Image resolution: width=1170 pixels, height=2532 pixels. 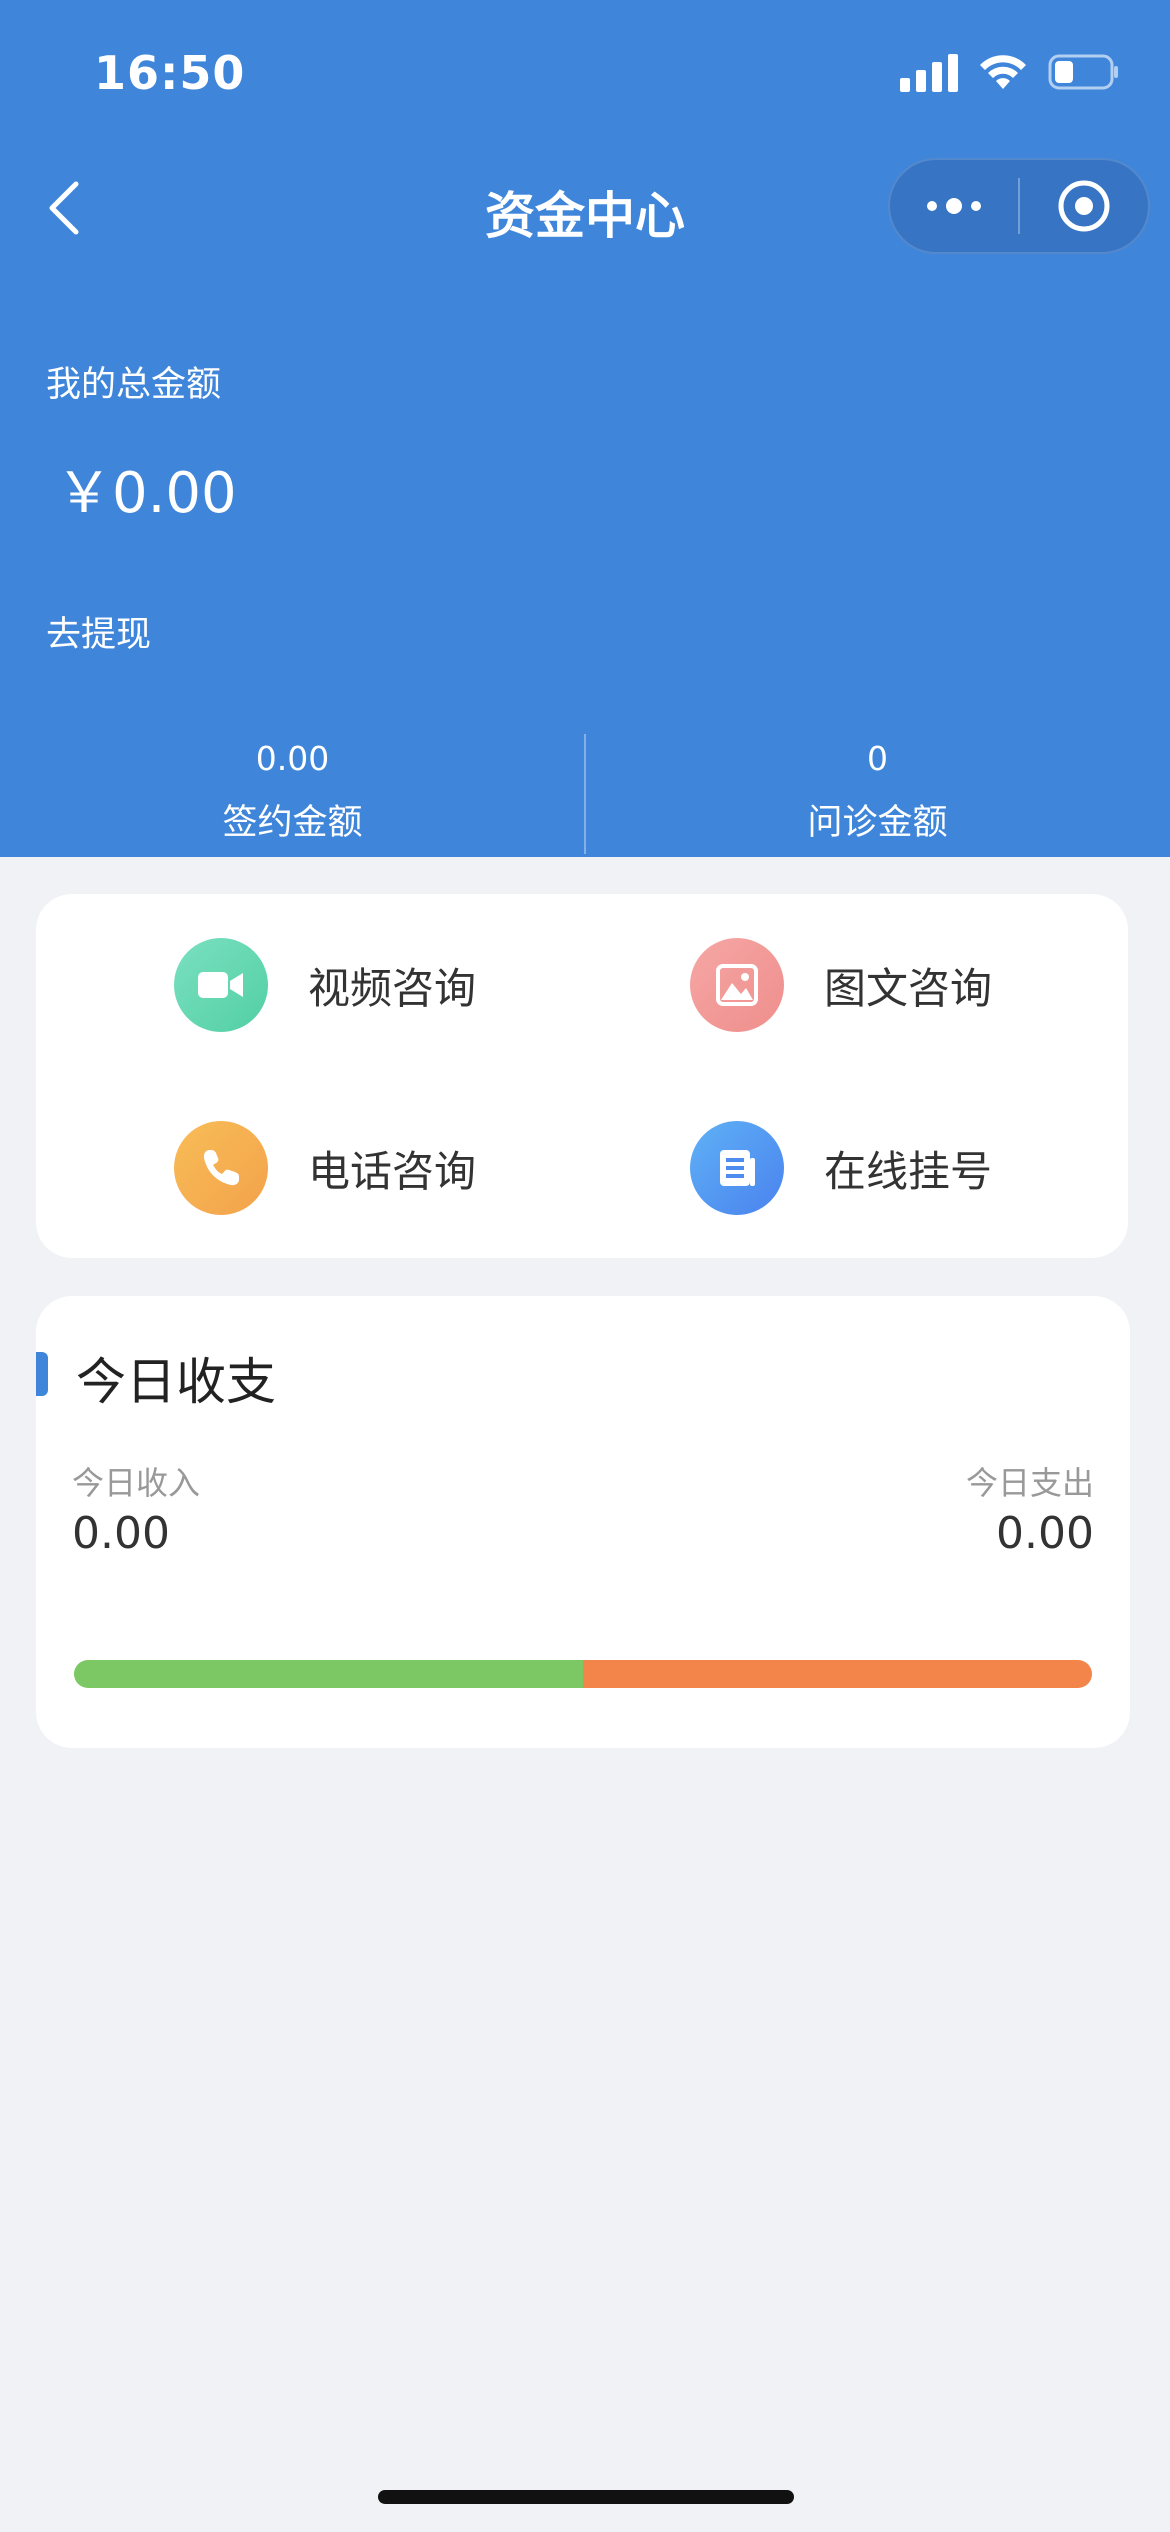 What do you see at coordinates (134, 385) in the screenshot?
I see `total-amount-label: 我的总金额` at bounding box center [134, 385].